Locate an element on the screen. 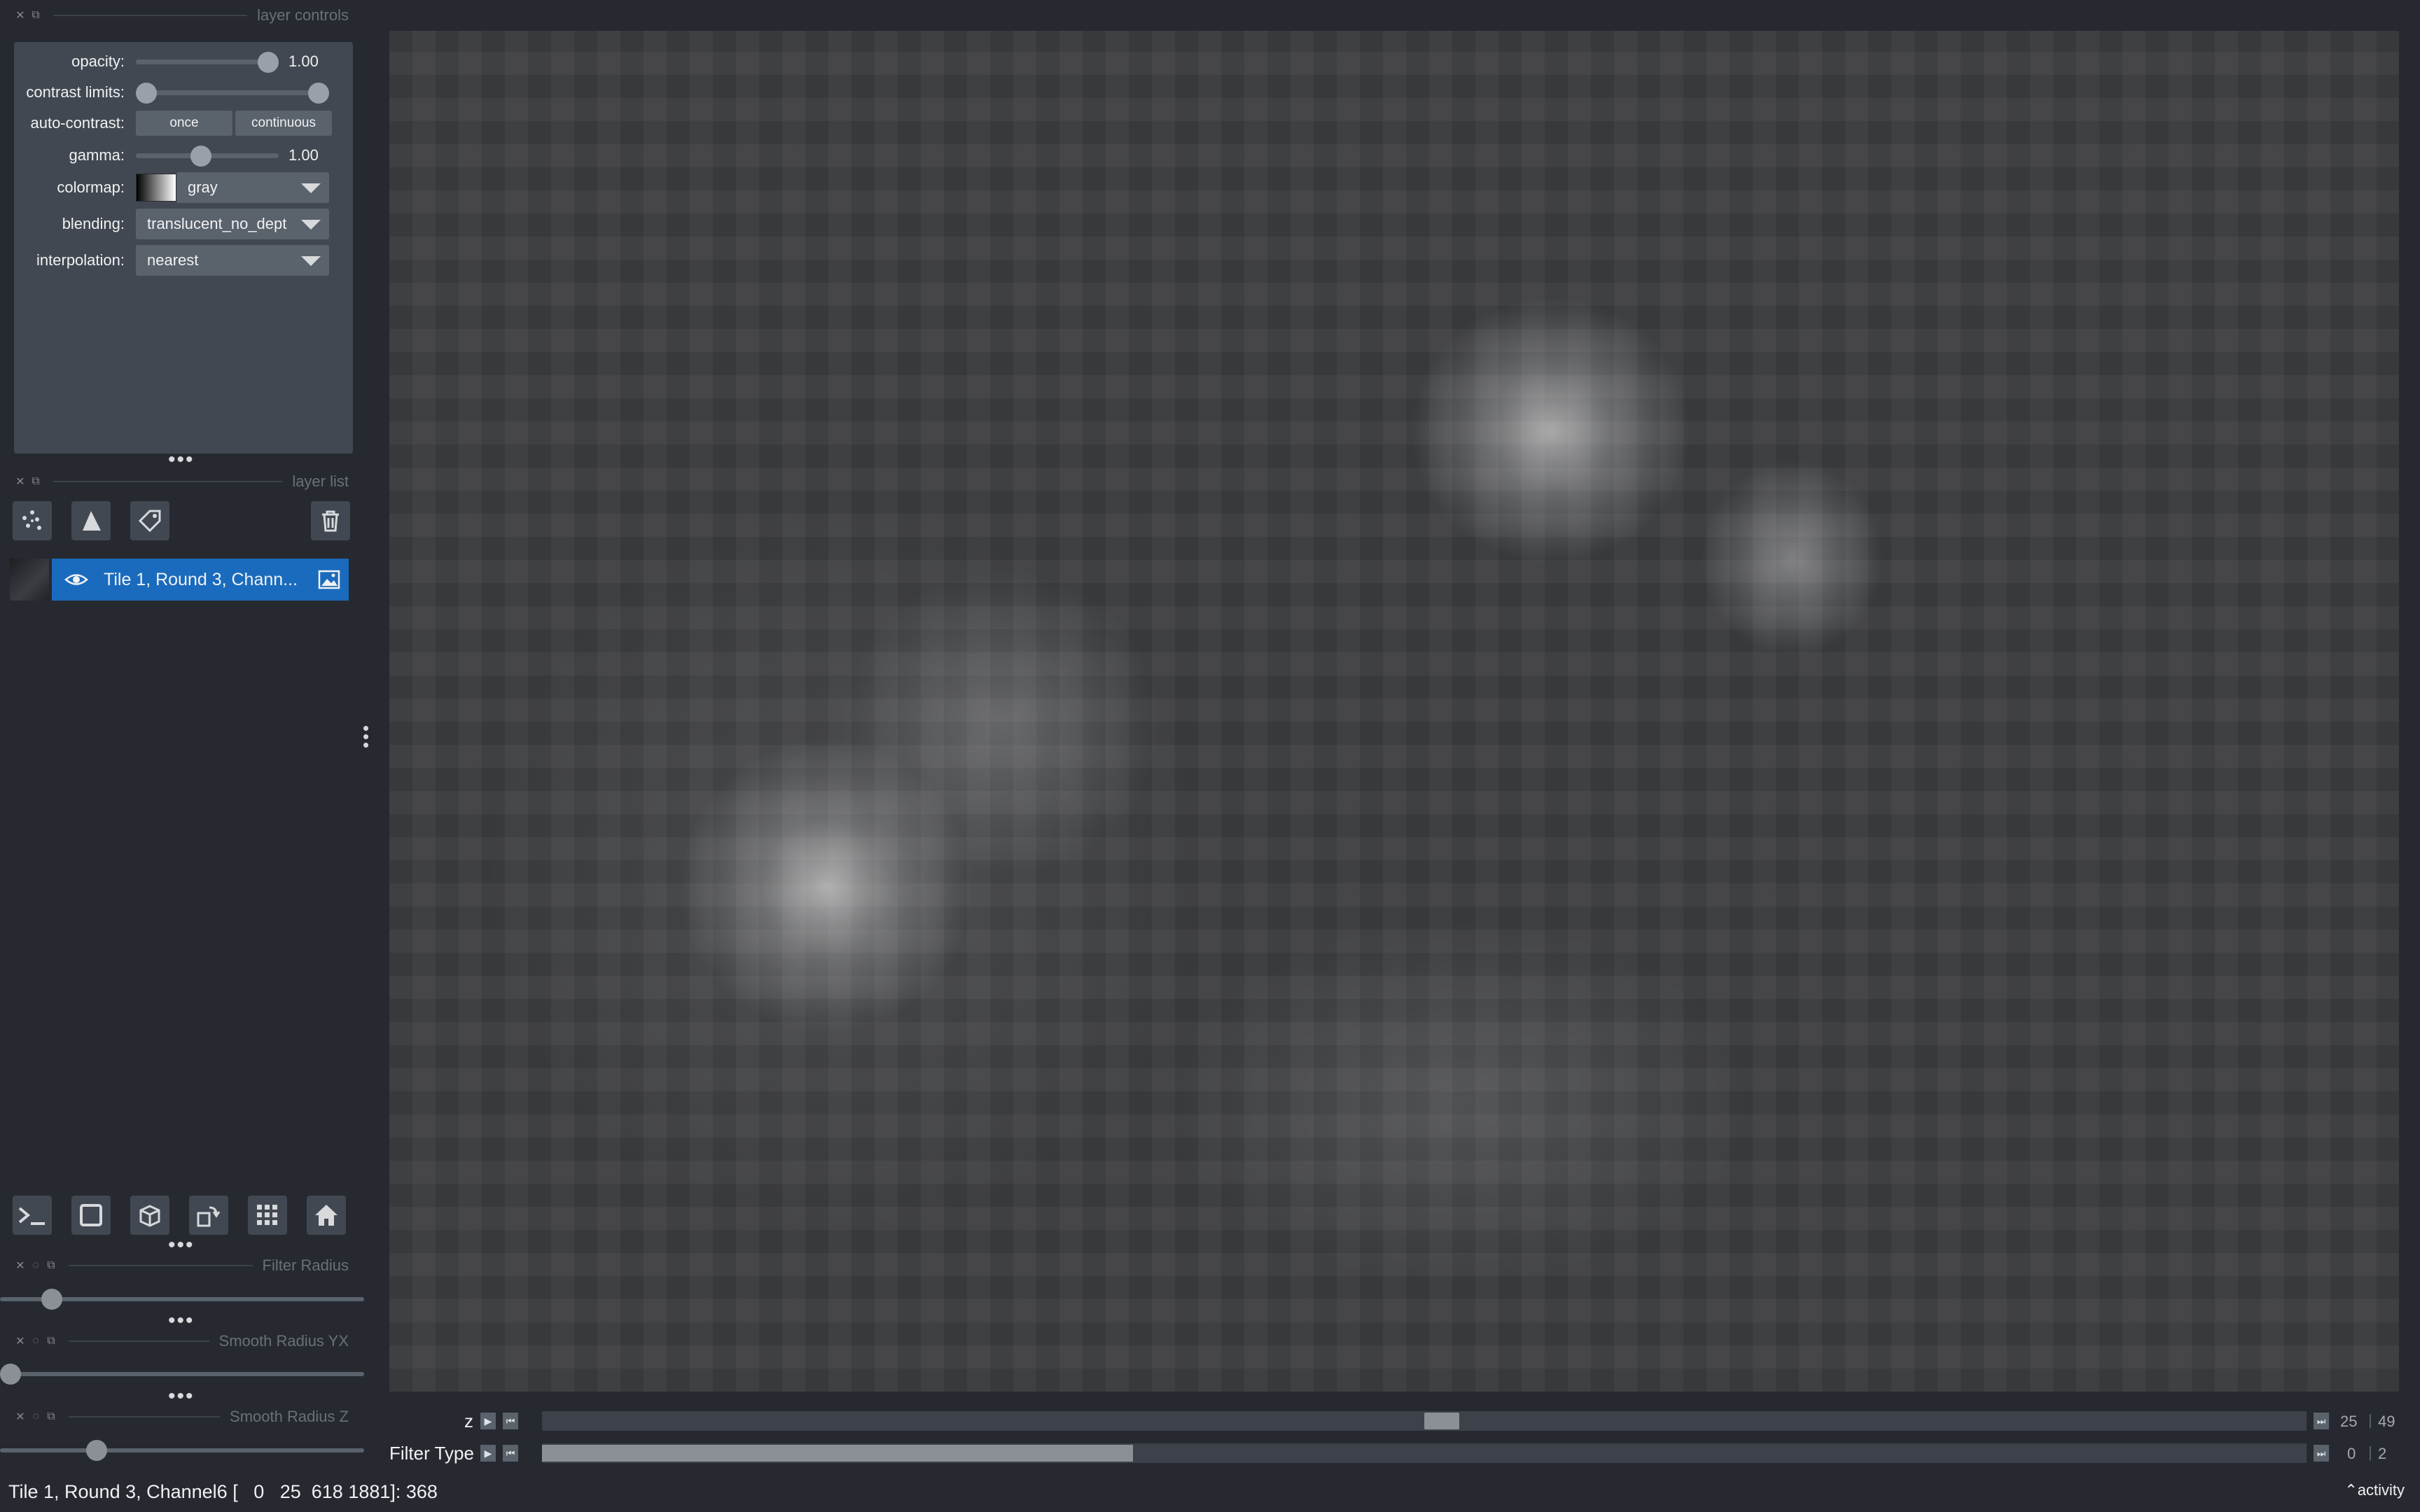 This screenshot has height=1512, width=2420. trash-icon is located at coordinates (330, 521).